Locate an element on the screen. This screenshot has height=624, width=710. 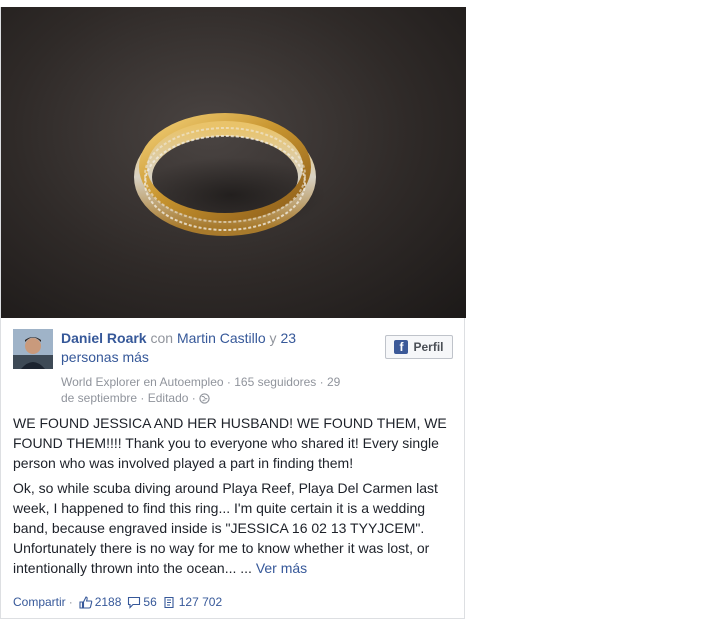
profile-button-label: Perfil is located at coordinates (428, 347).